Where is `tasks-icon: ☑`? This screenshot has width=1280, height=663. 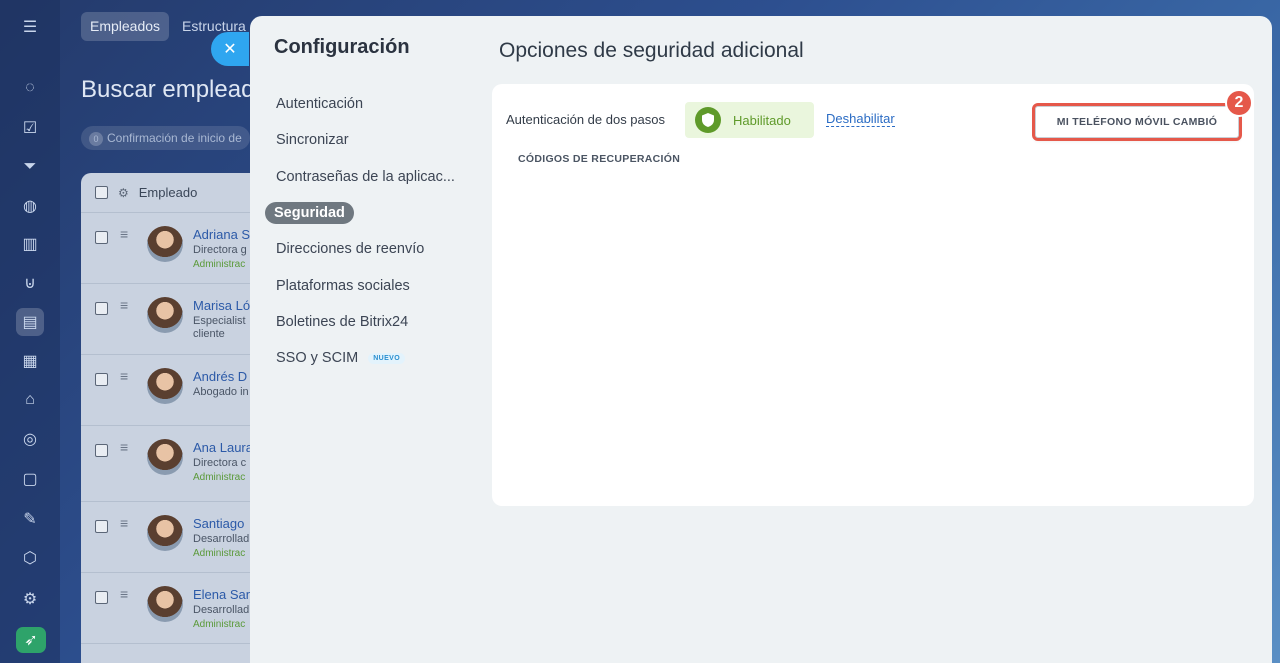 tasks-icon: ☑ is located at coordinates (30, 128).